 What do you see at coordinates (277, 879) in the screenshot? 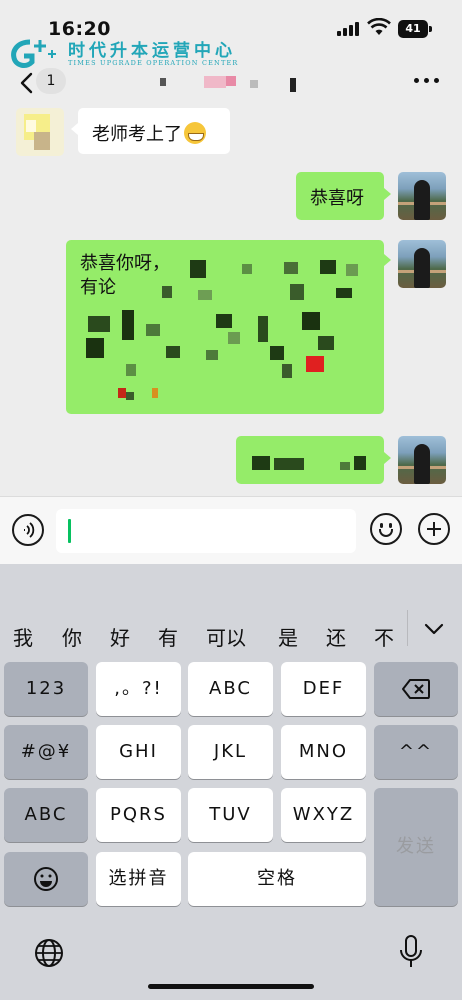
I see `key-space: 空格` at bounding box center [277, 879].